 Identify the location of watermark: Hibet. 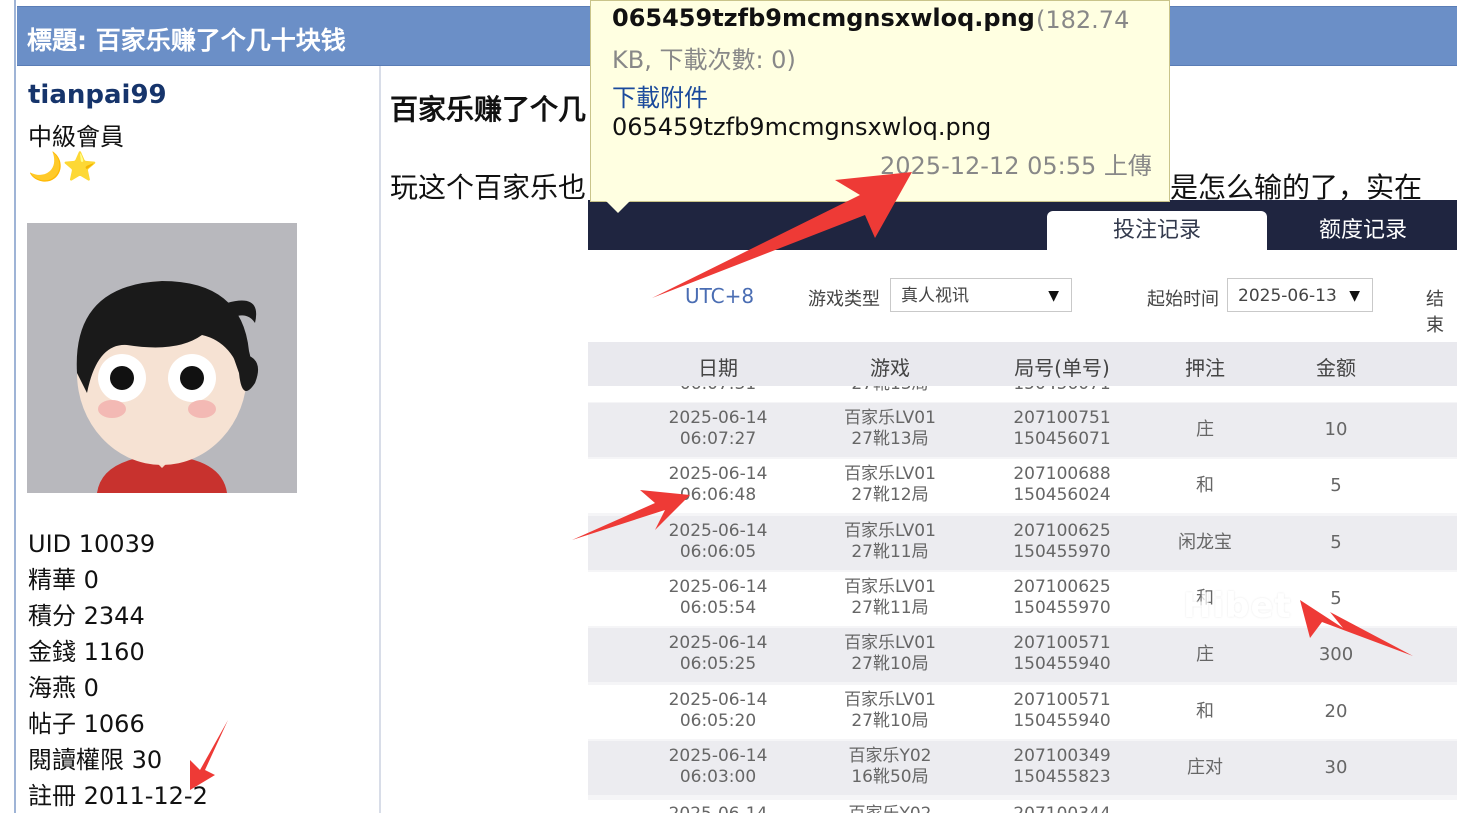
(1237, 606).